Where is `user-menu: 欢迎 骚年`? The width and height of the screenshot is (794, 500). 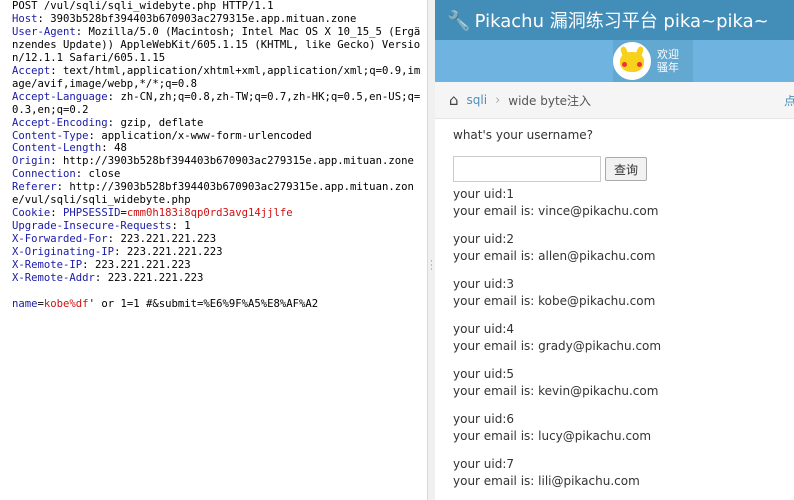
user-menu: 欢迎 骚年 is located at coordinates (653, 61).